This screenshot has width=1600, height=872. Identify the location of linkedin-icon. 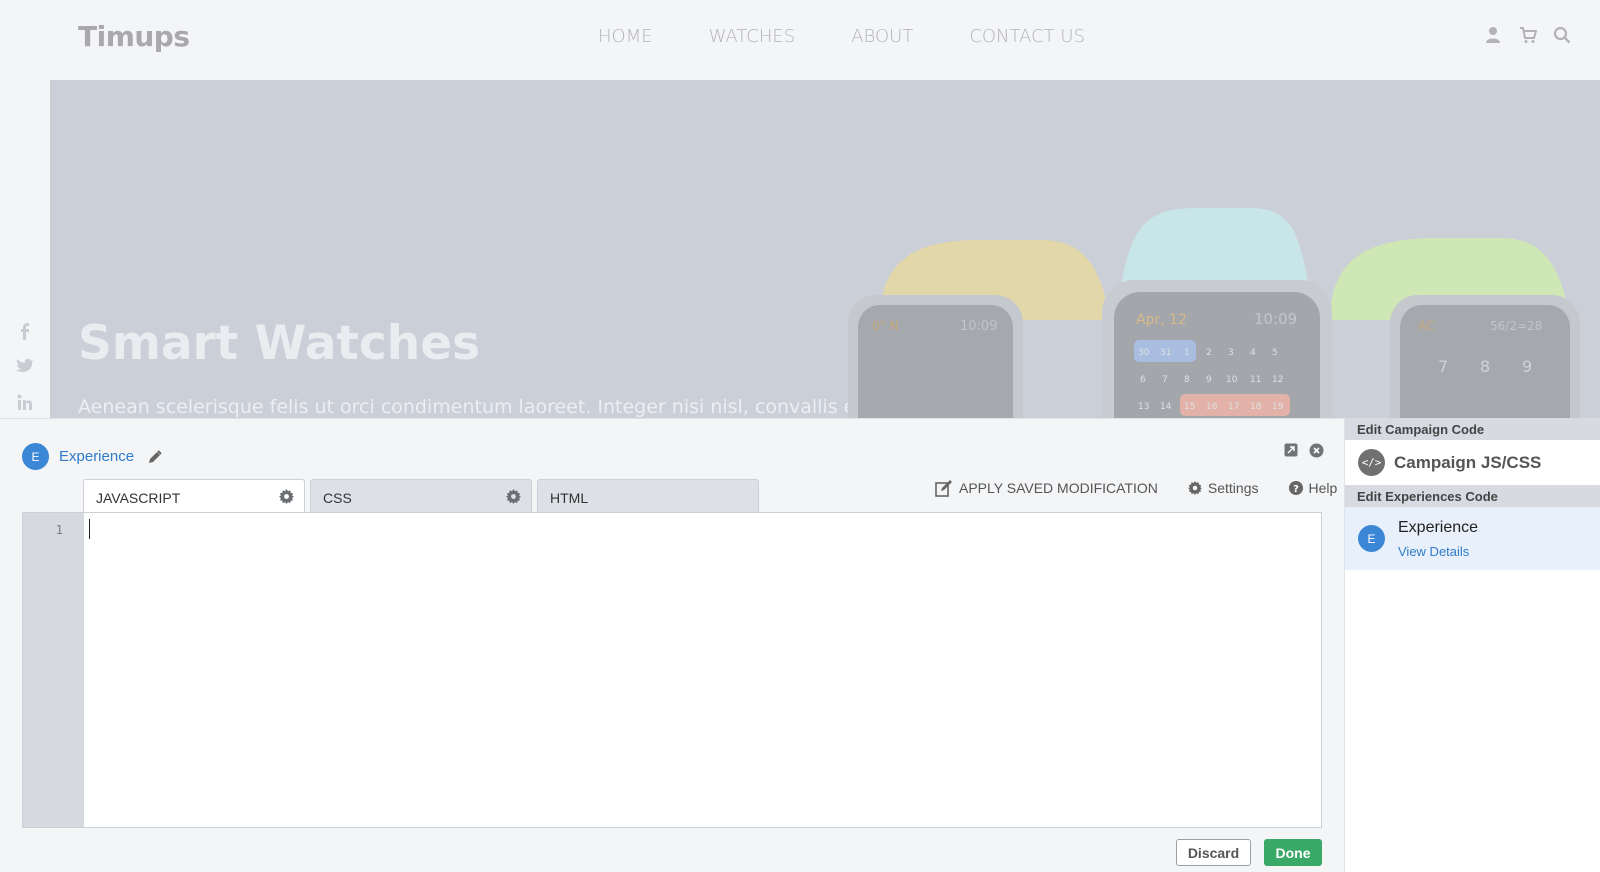
(25, 403).